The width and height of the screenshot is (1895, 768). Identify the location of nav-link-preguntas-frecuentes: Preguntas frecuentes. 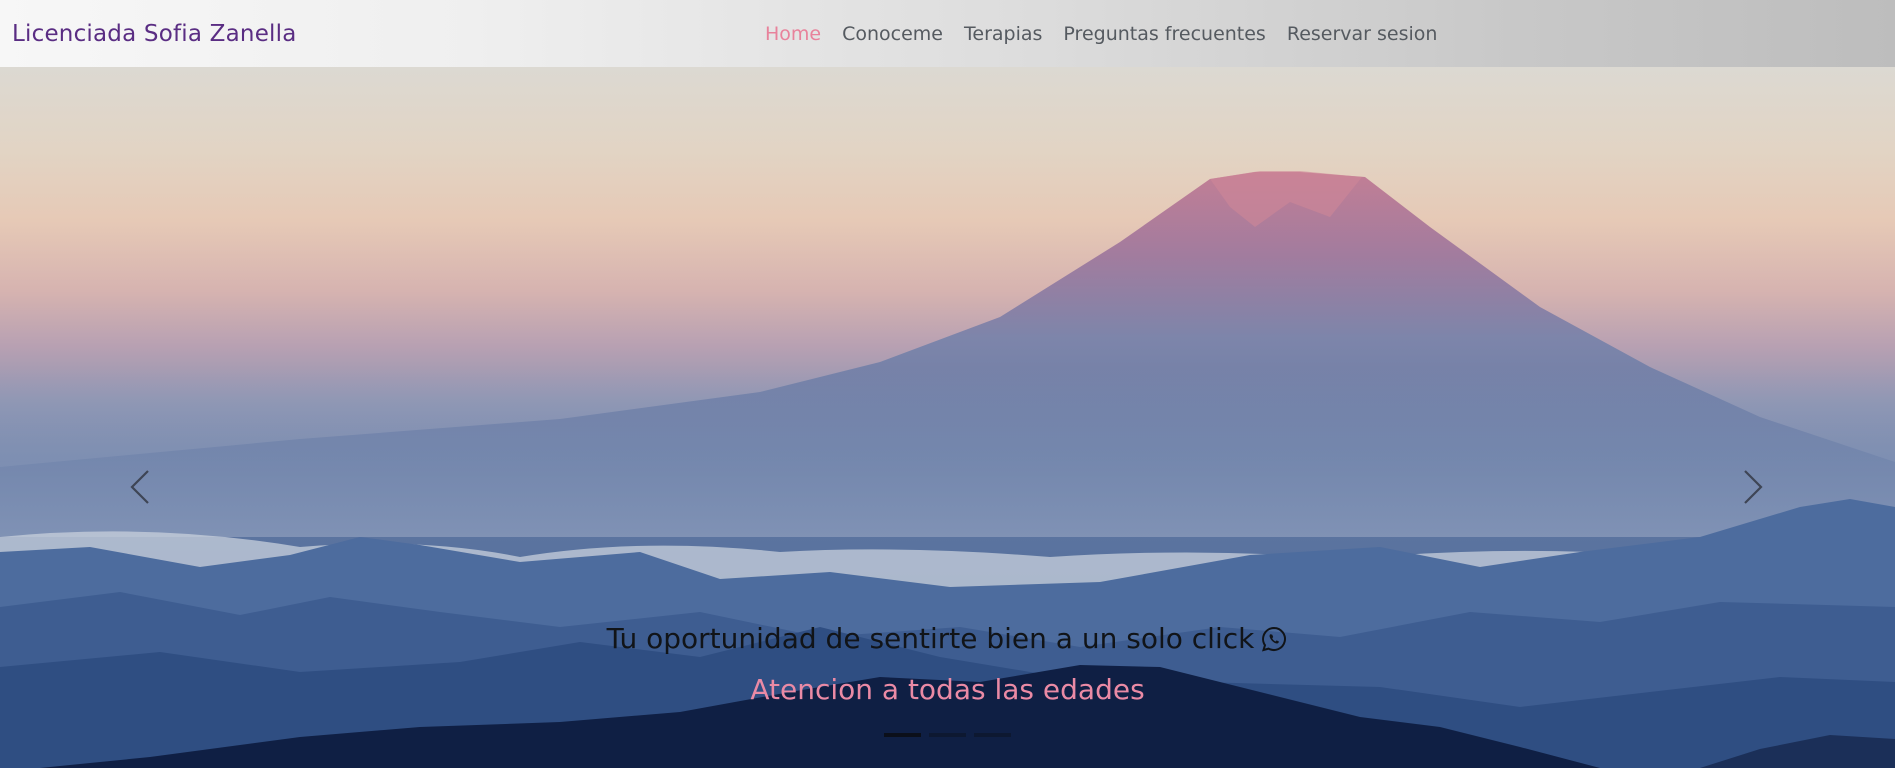
(1164, 34).